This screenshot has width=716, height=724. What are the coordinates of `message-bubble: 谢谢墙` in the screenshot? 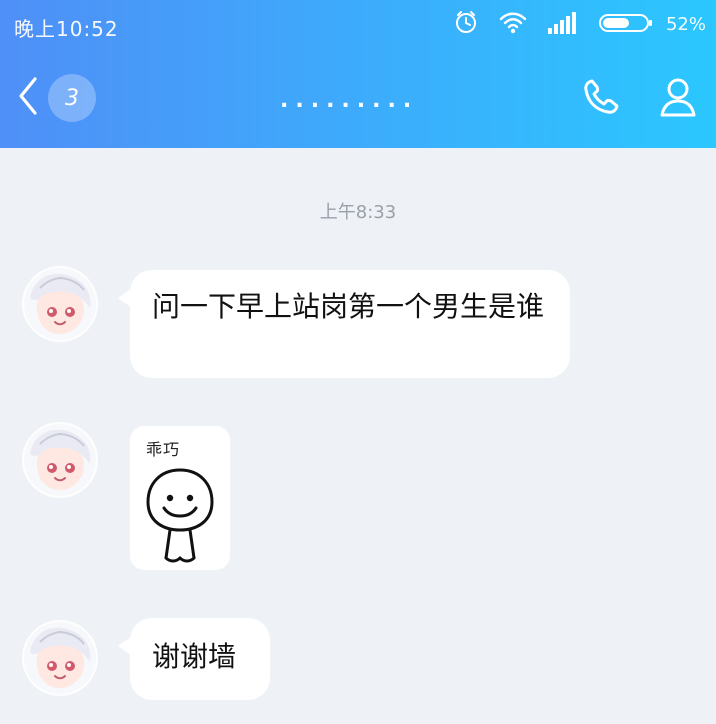 It's located at (194, 659).